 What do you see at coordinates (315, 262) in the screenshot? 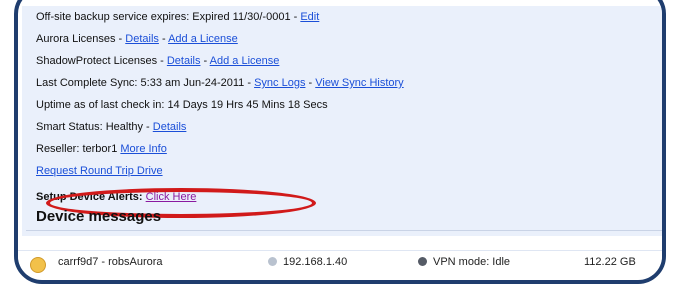
I see `device-ip-text: 192.168.1.40` at bounding box center [315, 262].